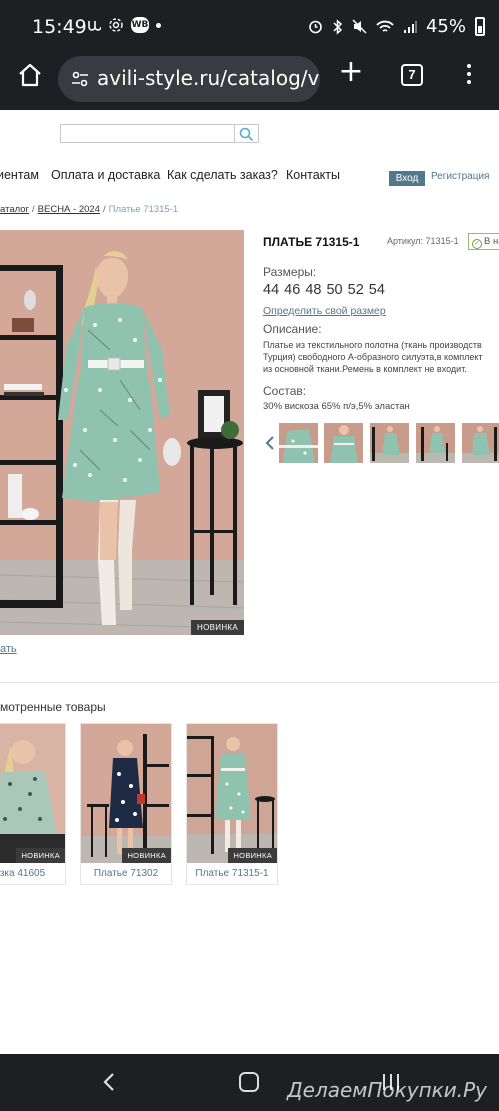 The width and height of the screenshot is (499, 1111). What do you see at coordinates (270, 443) in the screenshot?
I see `thumbnail-prev-arrow-icon` at bounding box center [270, 443].